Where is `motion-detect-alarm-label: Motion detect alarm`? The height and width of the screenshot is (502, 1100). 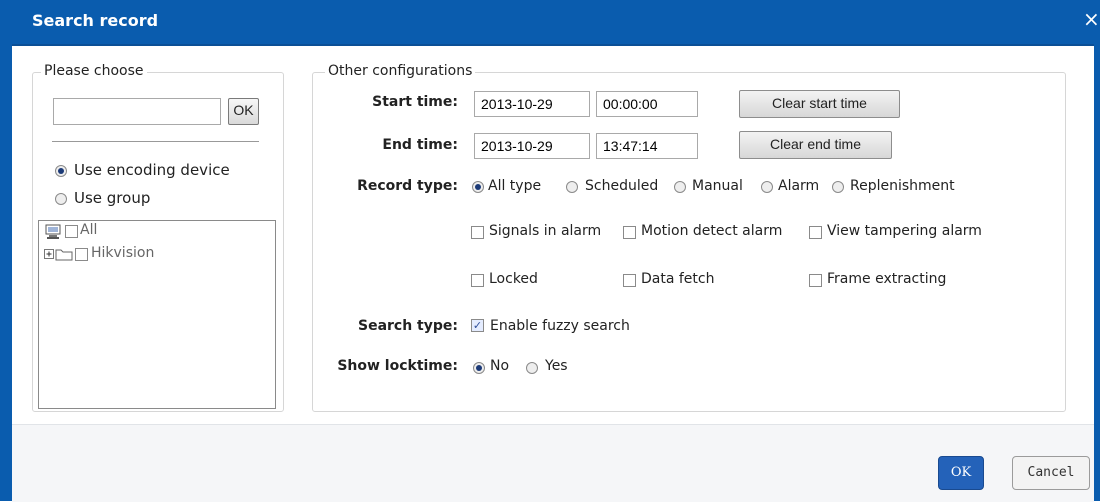
motion-detect-alarm-label: Motion detect alarm is located at coordinates (712, 231).